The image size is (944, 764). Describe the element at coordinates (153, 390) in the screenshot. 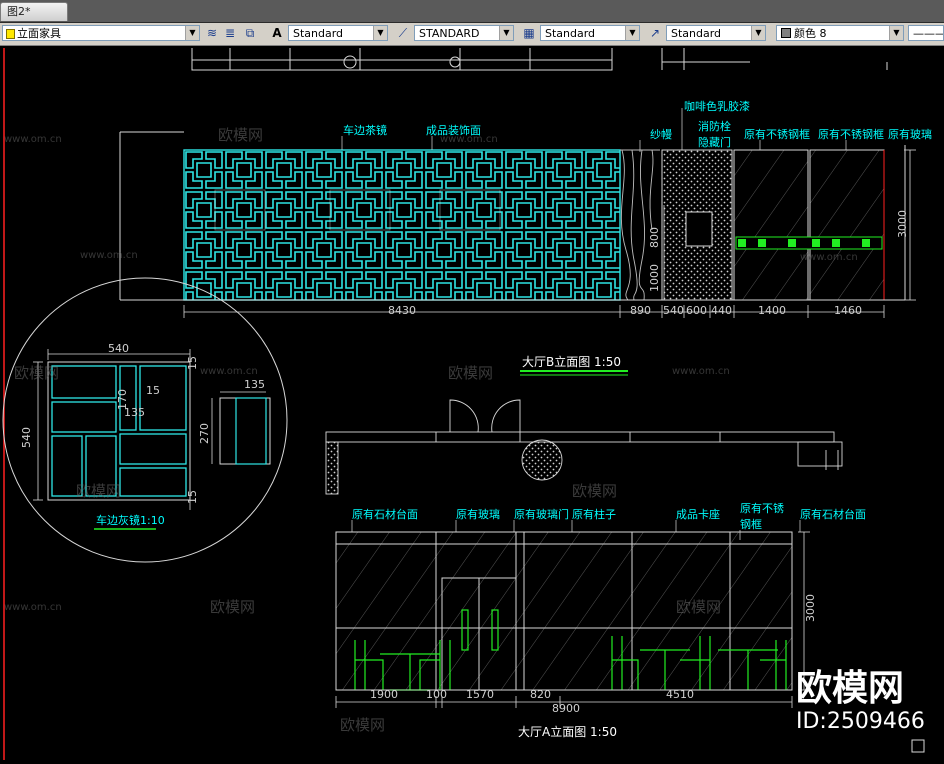

I see `detail-dim-15-a: 15` at that location.